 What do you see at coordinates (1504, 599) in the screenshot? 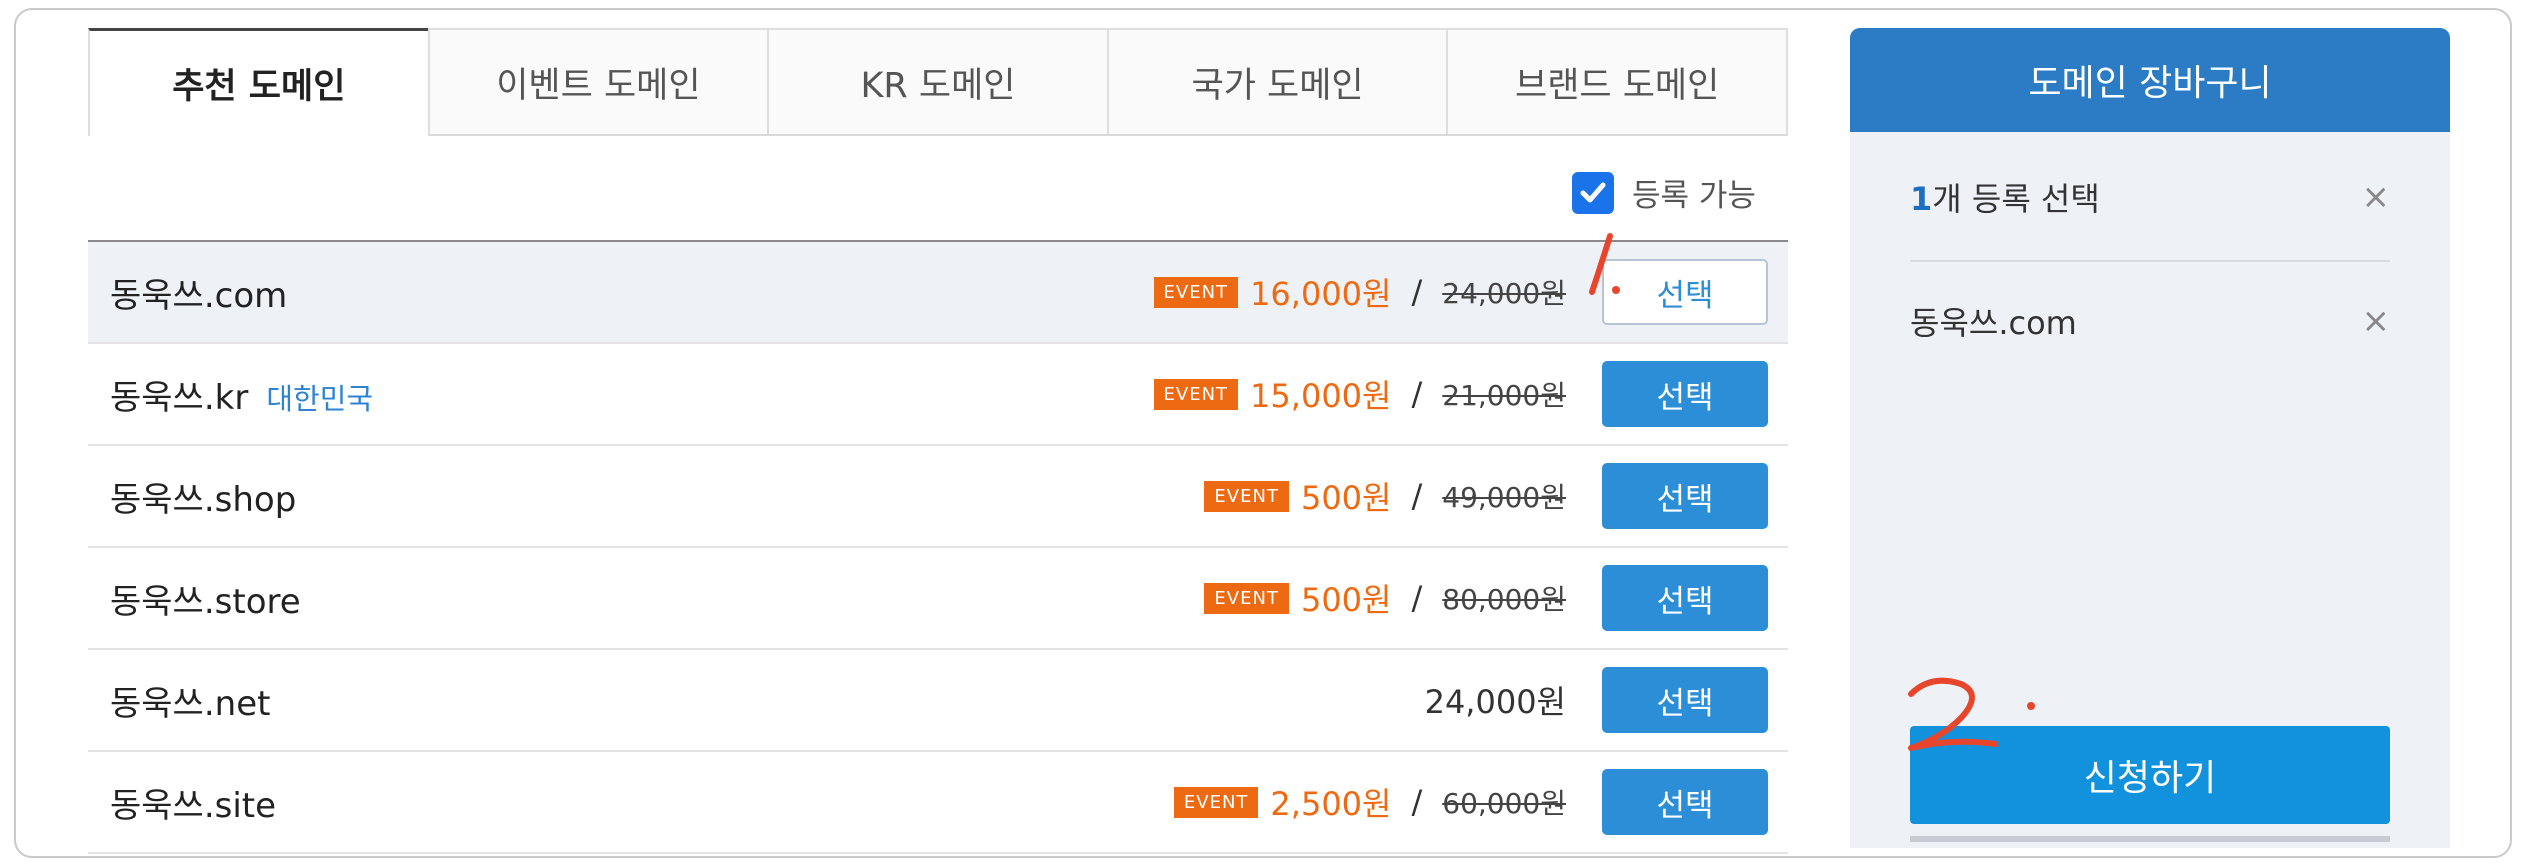
I see `original-price: 80,000원` at bounding box center [1504, 599].